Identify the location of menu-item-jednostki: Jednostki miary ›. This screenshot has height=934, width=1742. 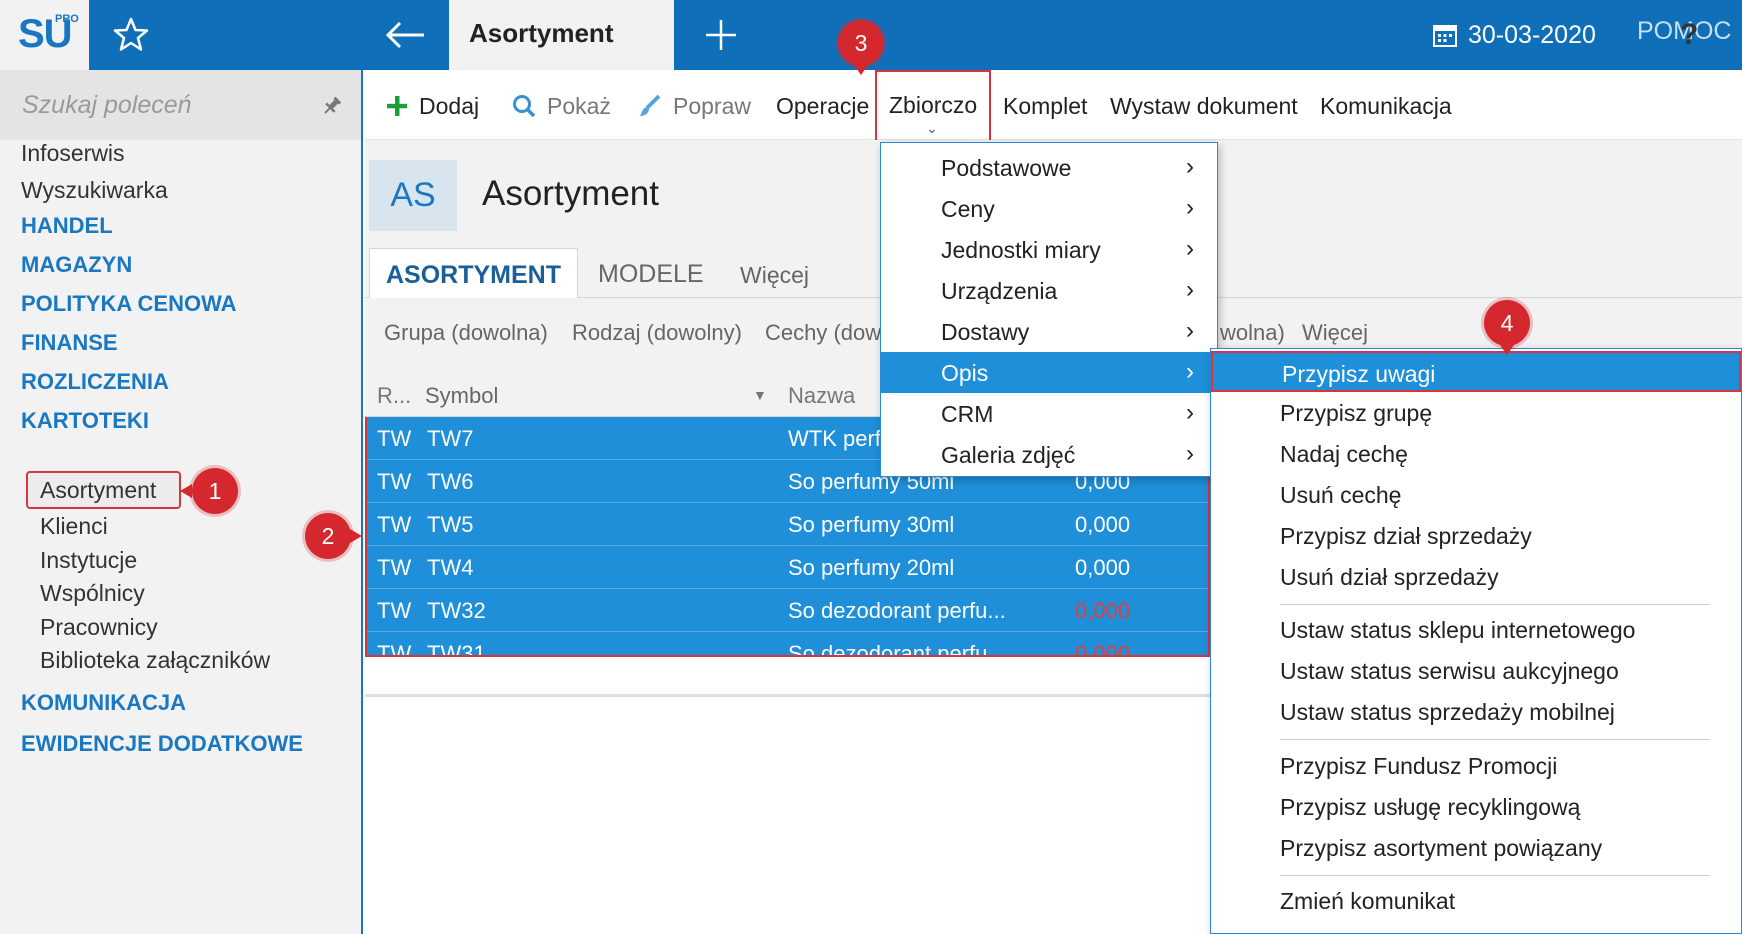
(1049, 249).